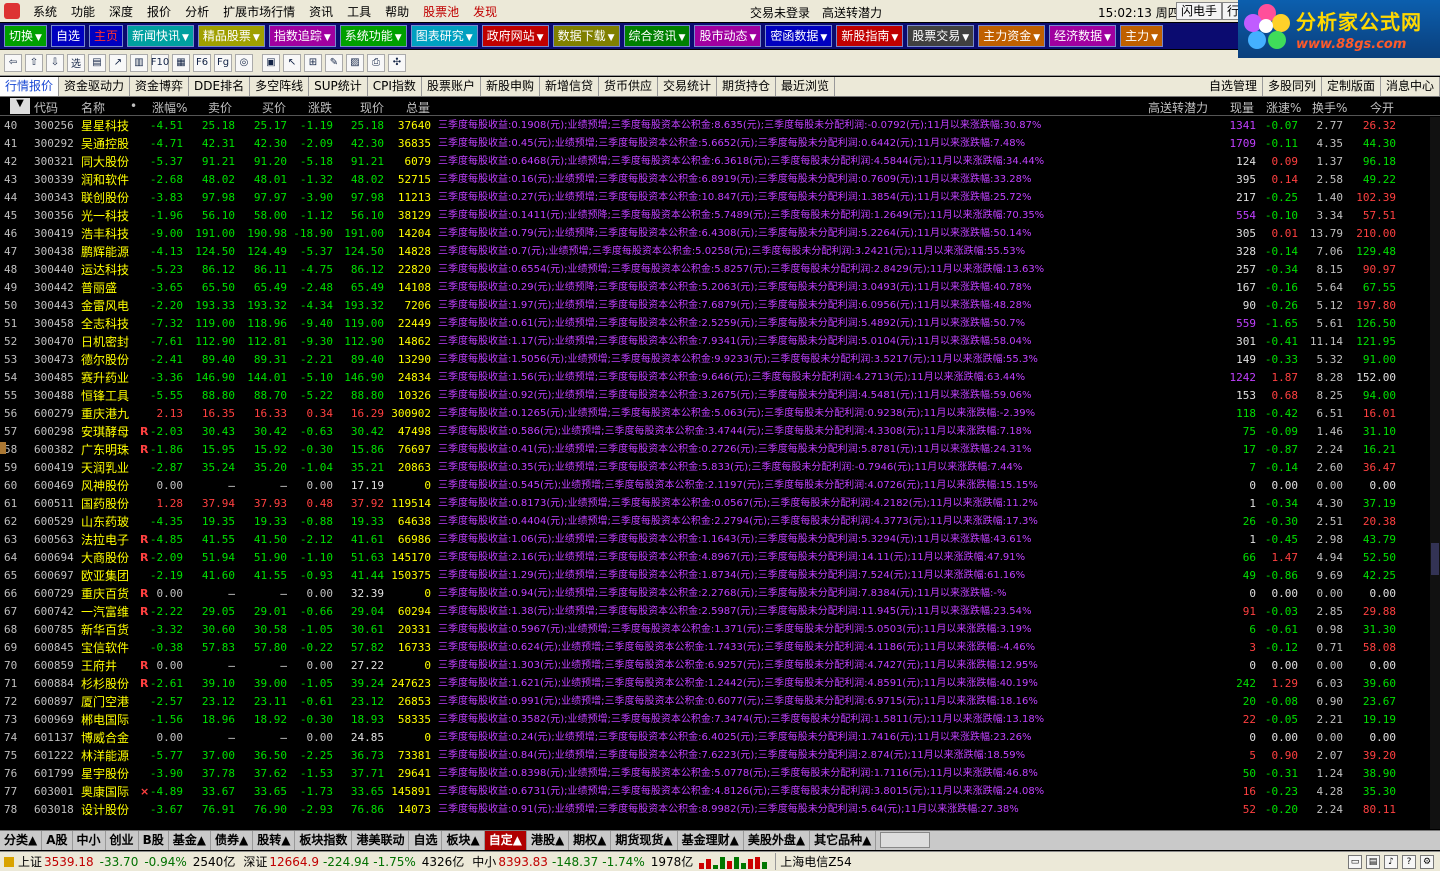  I want to click on col-sell: 卖价, so click(220, 107).